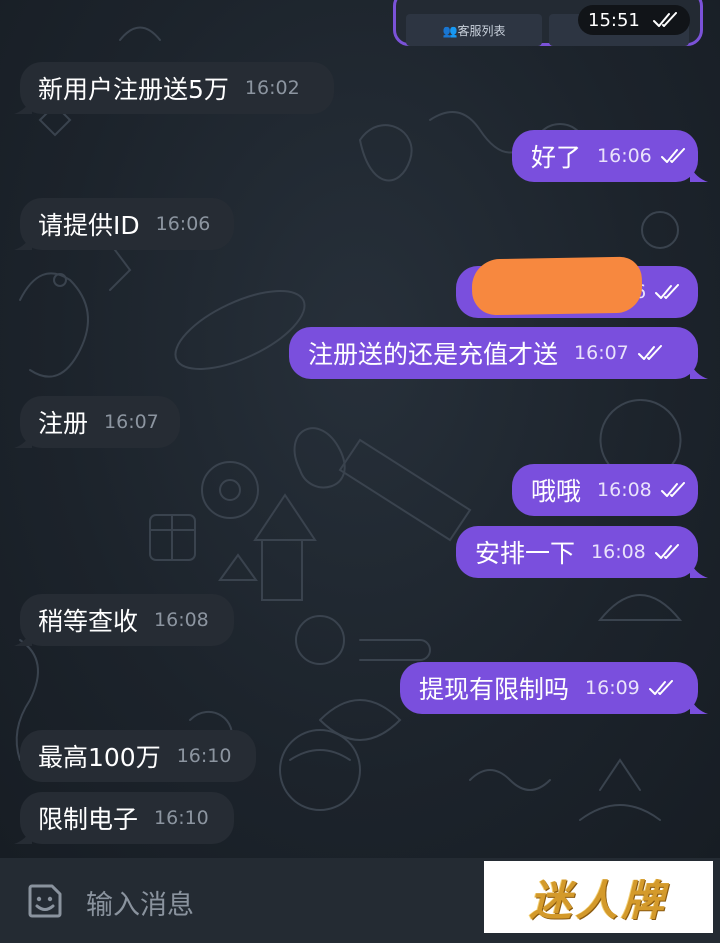 The height and width of the screenshot is (943, 720). I want to click on message-outgoing: 好了 16:06, so click(605, 156).